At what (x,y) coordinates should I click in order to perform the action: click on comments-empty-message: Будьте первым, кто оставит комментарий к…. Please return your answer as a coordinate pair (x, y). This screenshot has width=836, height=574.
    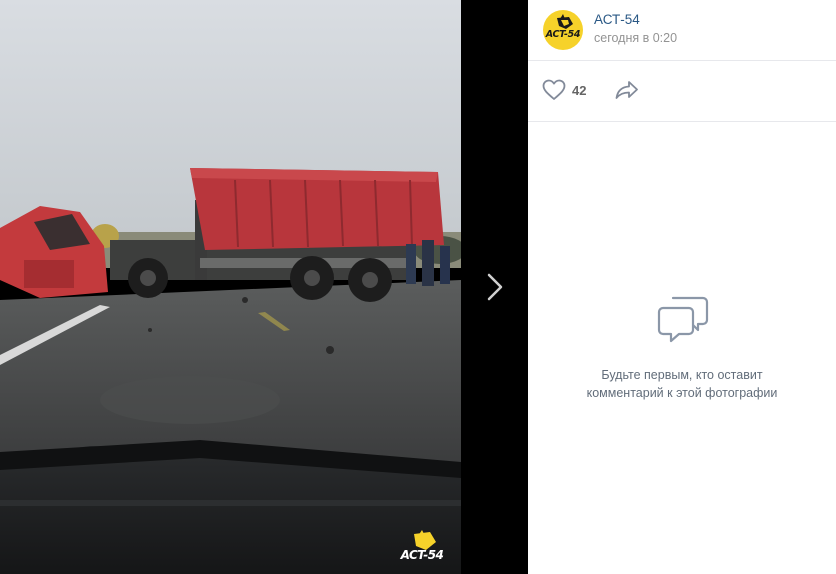
    Looking at the image, I should click on (682, 384).